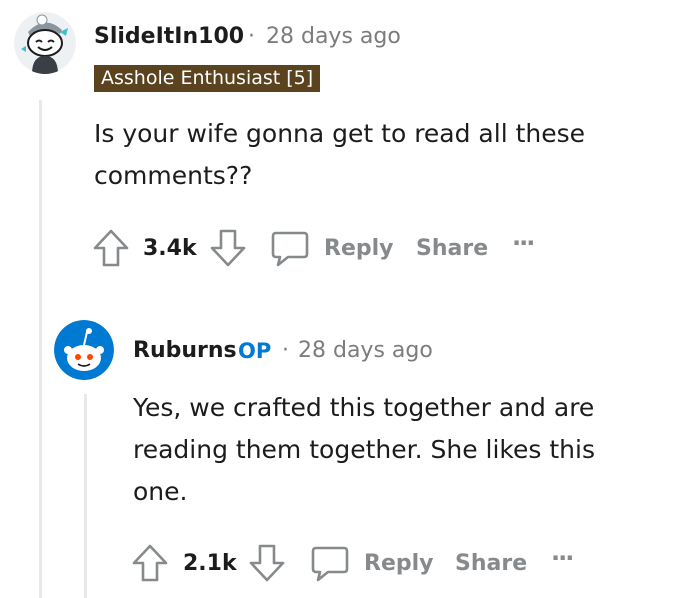  Describe the element at coordinates (169, 36) in the screenshot. I see `username: SlideItIn100` at that location.